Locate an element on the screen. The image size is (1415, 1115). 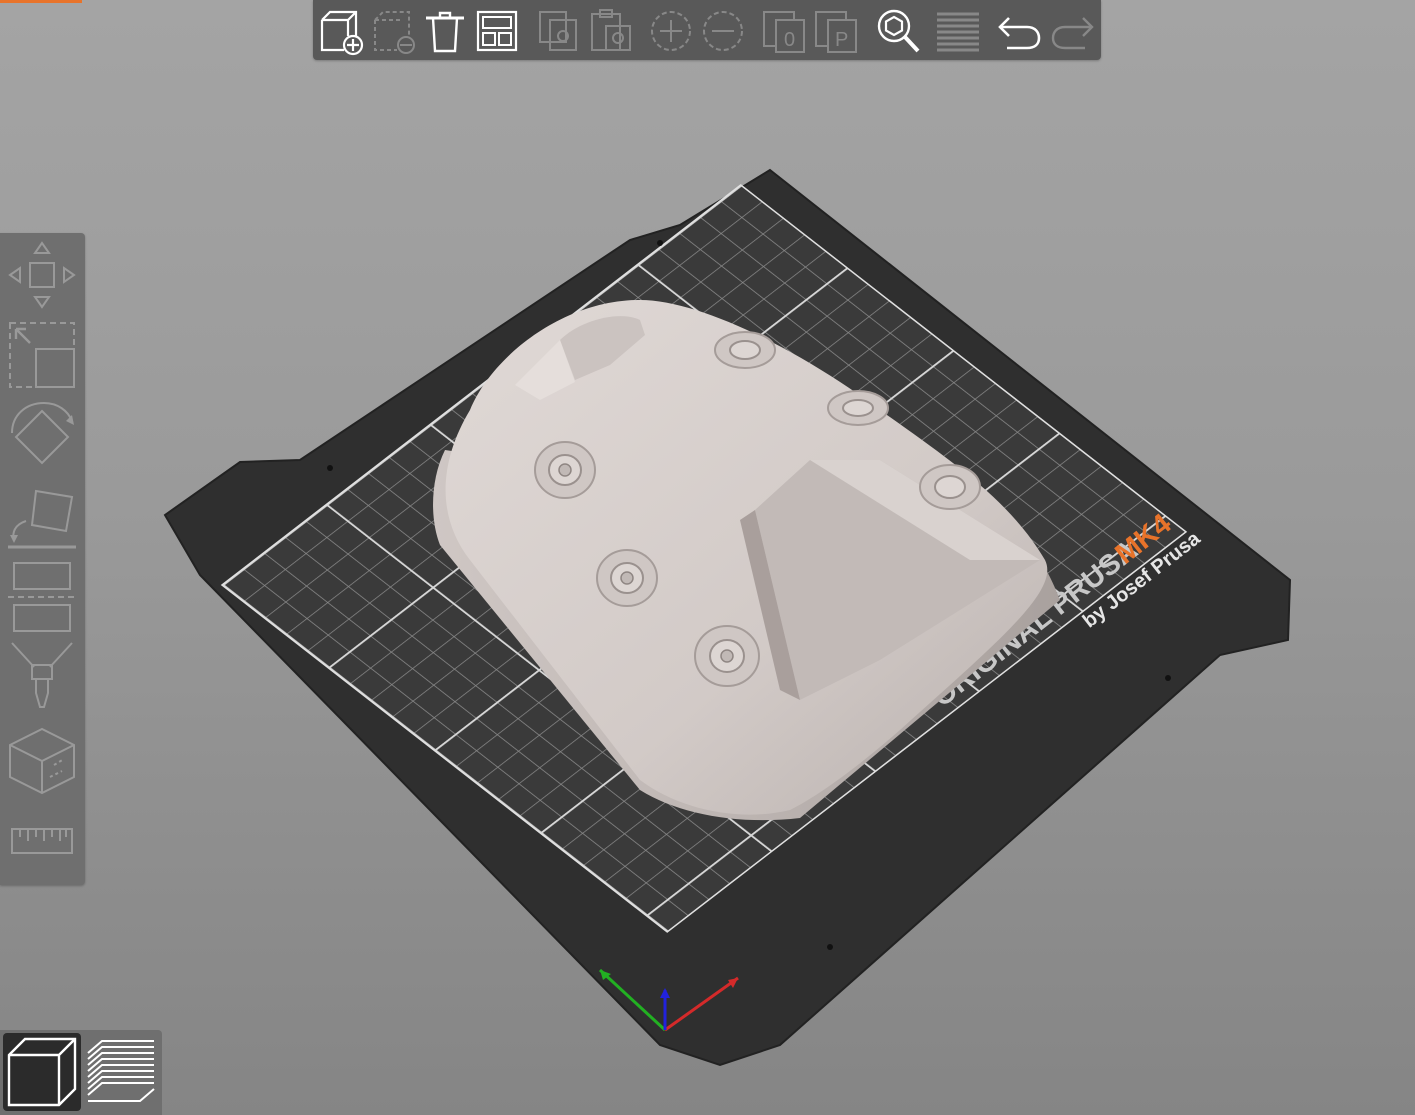
layers-preview-icon is located at coordinates (121, 1071).